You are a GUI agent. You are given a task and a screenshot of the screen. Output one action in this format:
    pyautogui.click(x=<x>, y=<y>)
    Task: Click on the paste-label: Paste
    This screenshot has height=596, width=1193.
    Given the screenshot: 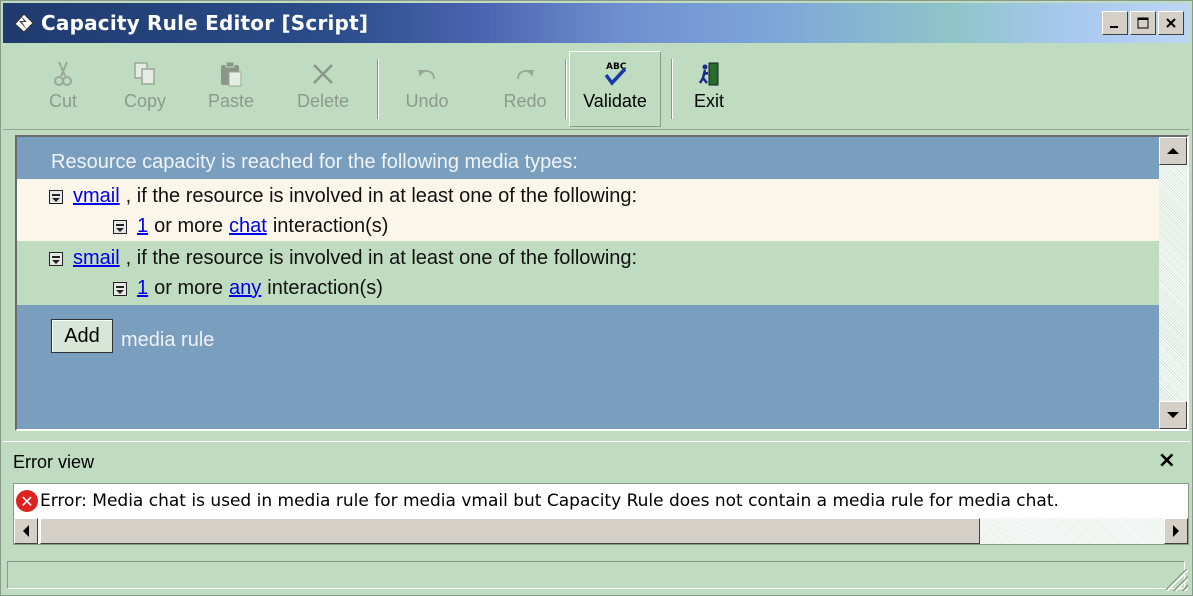 What is the action you would take?
    pyautogui.click(x=231, y=101)
    